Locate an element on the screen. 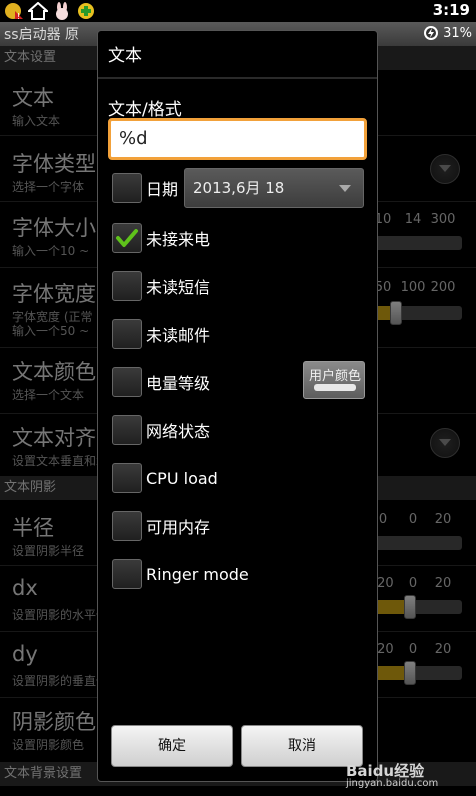  checkbox-label: Ringer mode is located at coordinates (197, 574).